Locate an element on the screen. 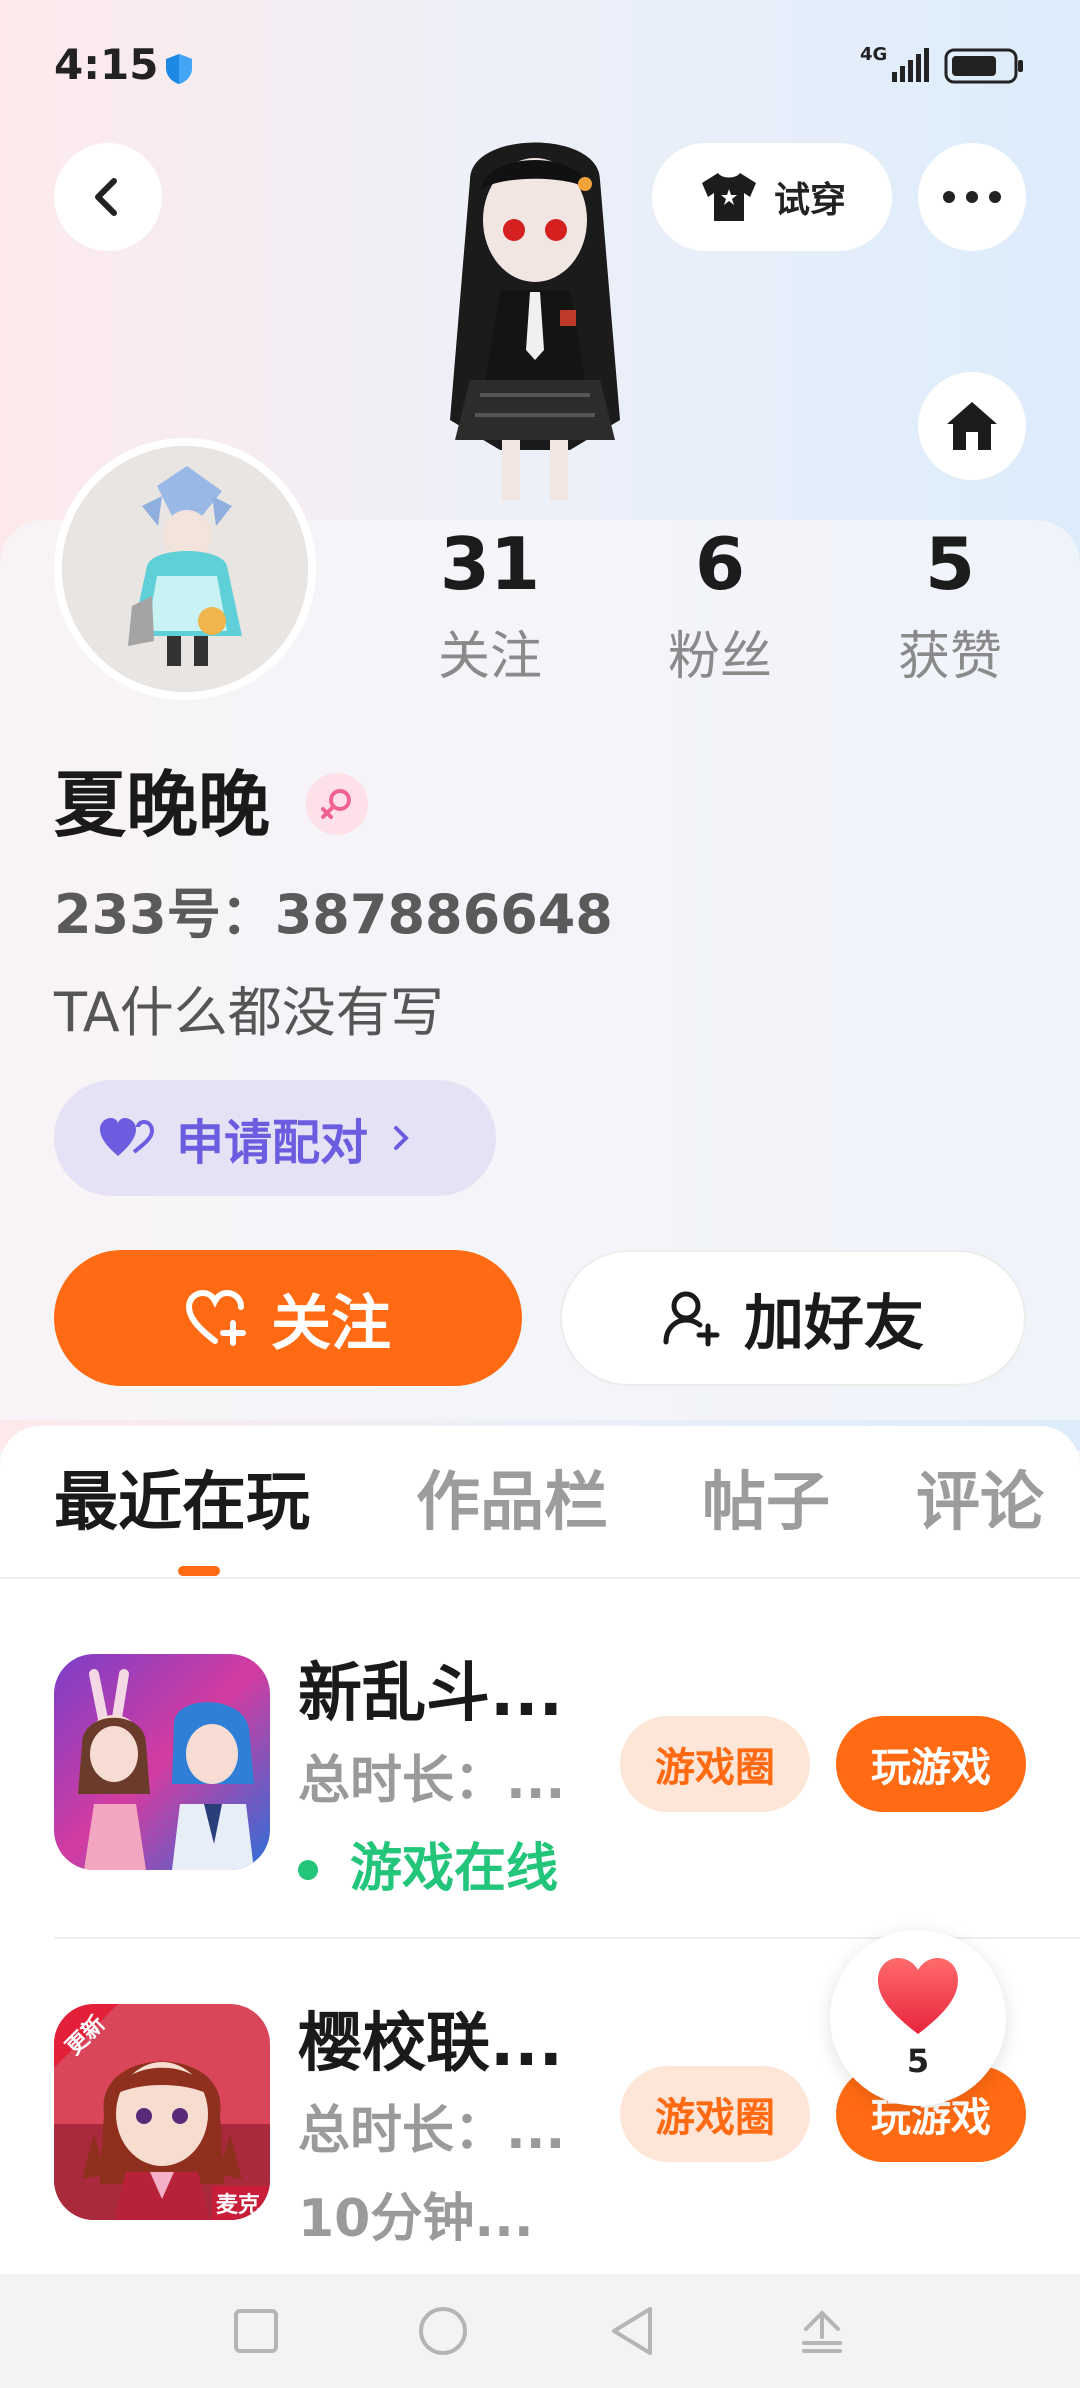 This screenshot has width=1080, height=2388. avatar-character-image is located at coordinates (535, 321).